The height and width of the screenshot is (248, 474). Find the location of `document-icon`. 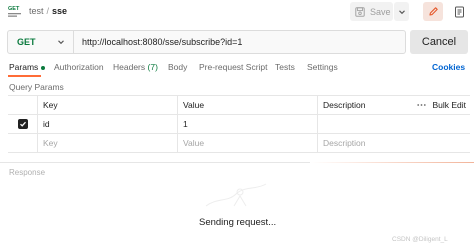

document-icon is located at coordinates (459, 11).